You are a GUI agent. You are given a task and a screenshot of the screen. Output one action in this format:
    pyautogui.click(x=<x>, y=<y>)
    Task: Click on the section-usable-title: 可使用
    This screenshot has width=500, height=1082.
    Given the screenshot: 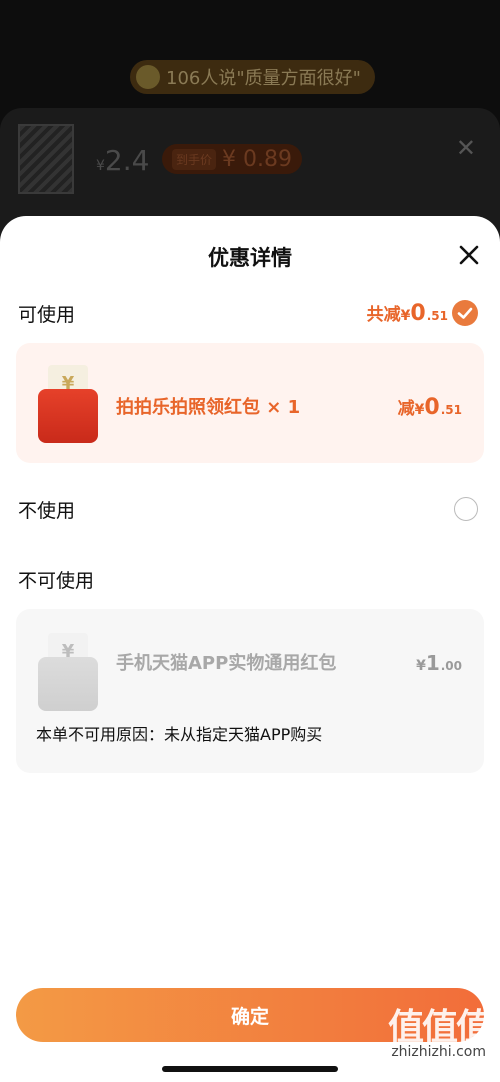 What is the action you would take?
    pyautogui.click(x=47, y=315)
    